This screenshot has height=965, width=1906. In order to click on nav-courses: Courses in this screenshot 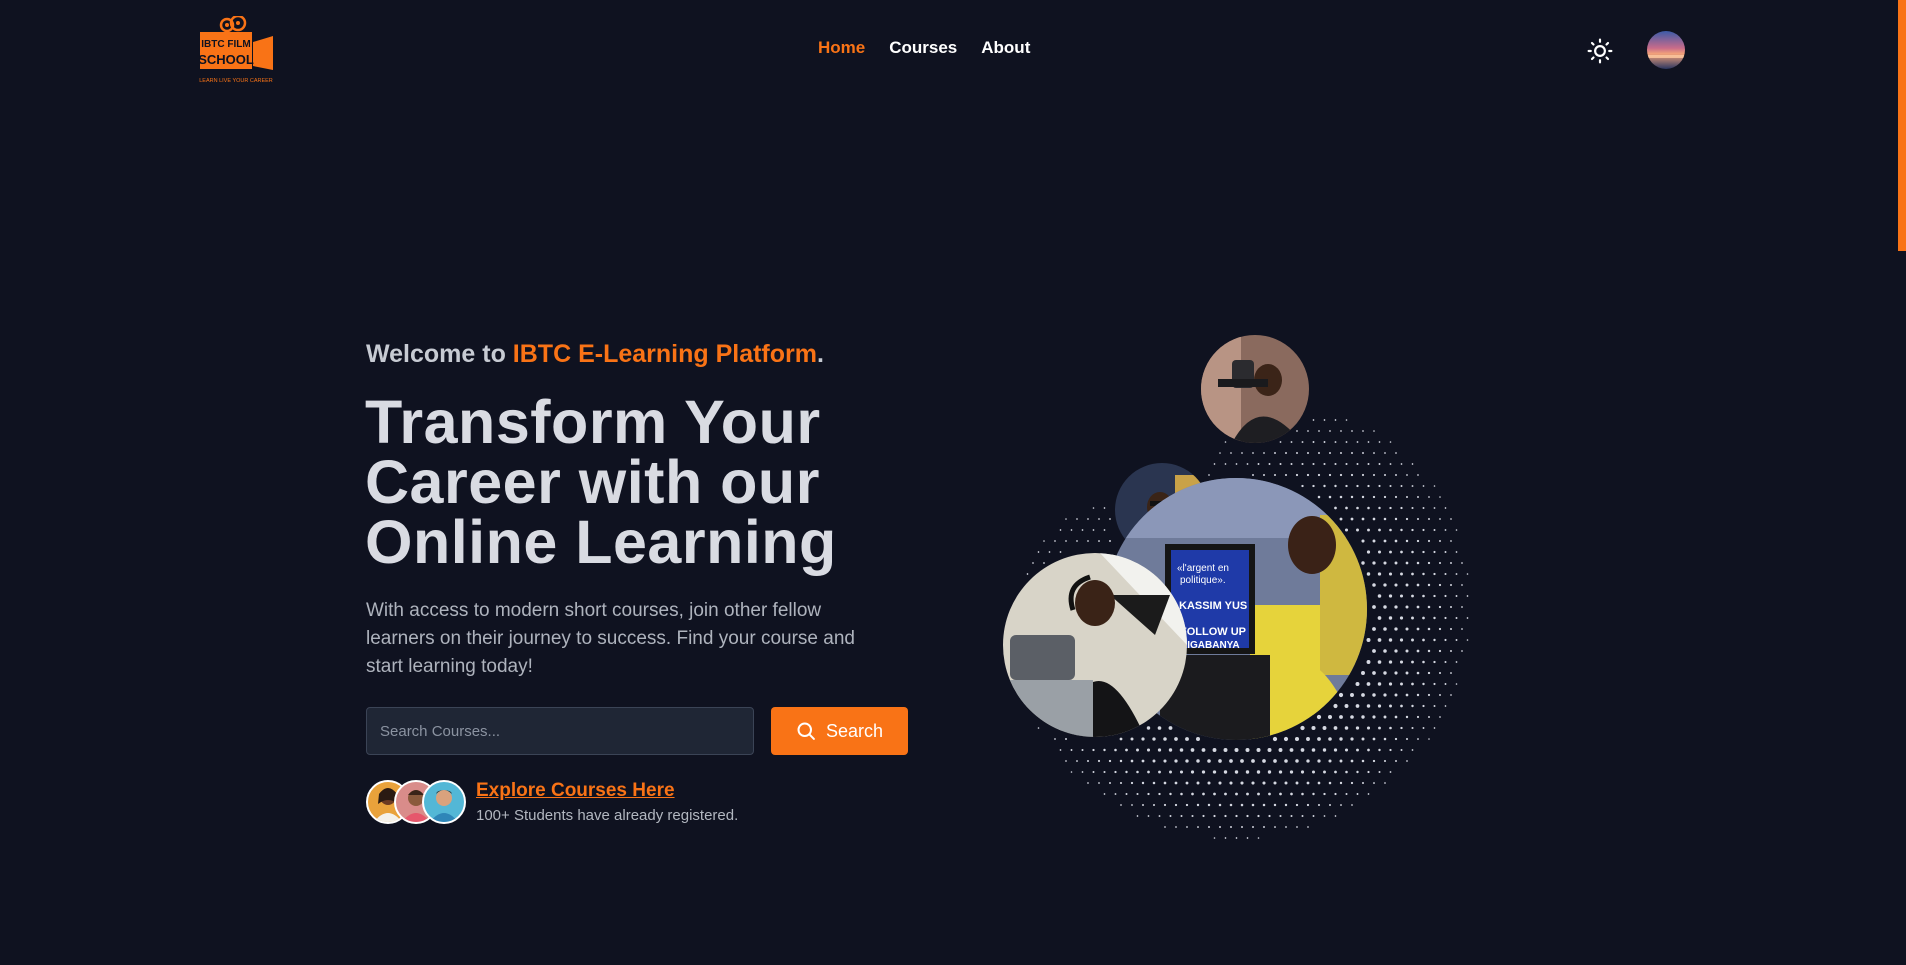, I will do `click(923, 48)`.